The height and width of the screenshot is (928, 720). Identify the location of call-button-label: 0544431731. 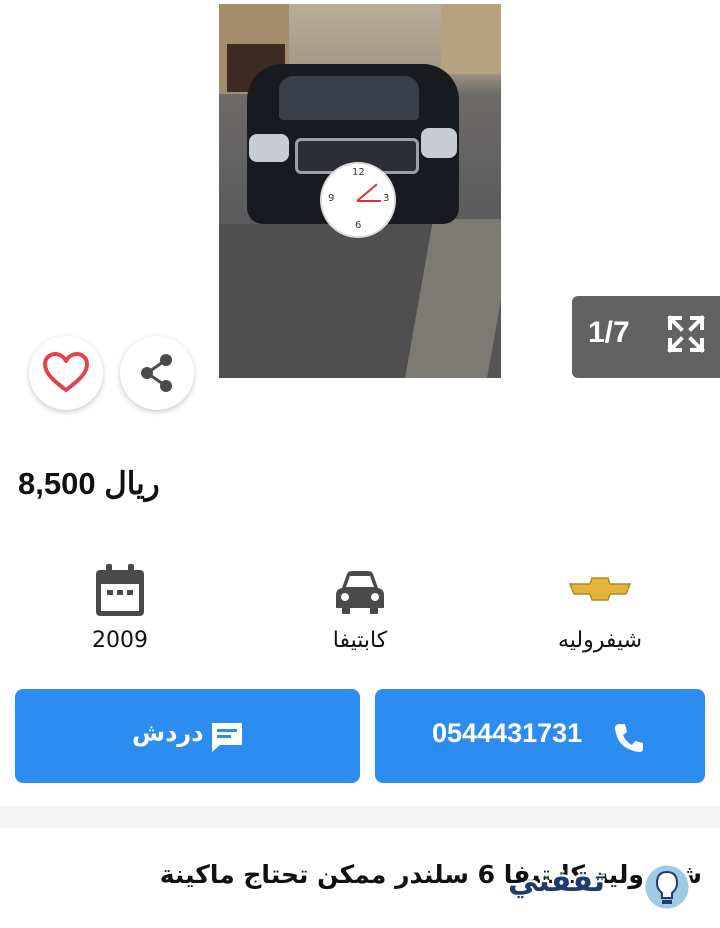
(507, 733).